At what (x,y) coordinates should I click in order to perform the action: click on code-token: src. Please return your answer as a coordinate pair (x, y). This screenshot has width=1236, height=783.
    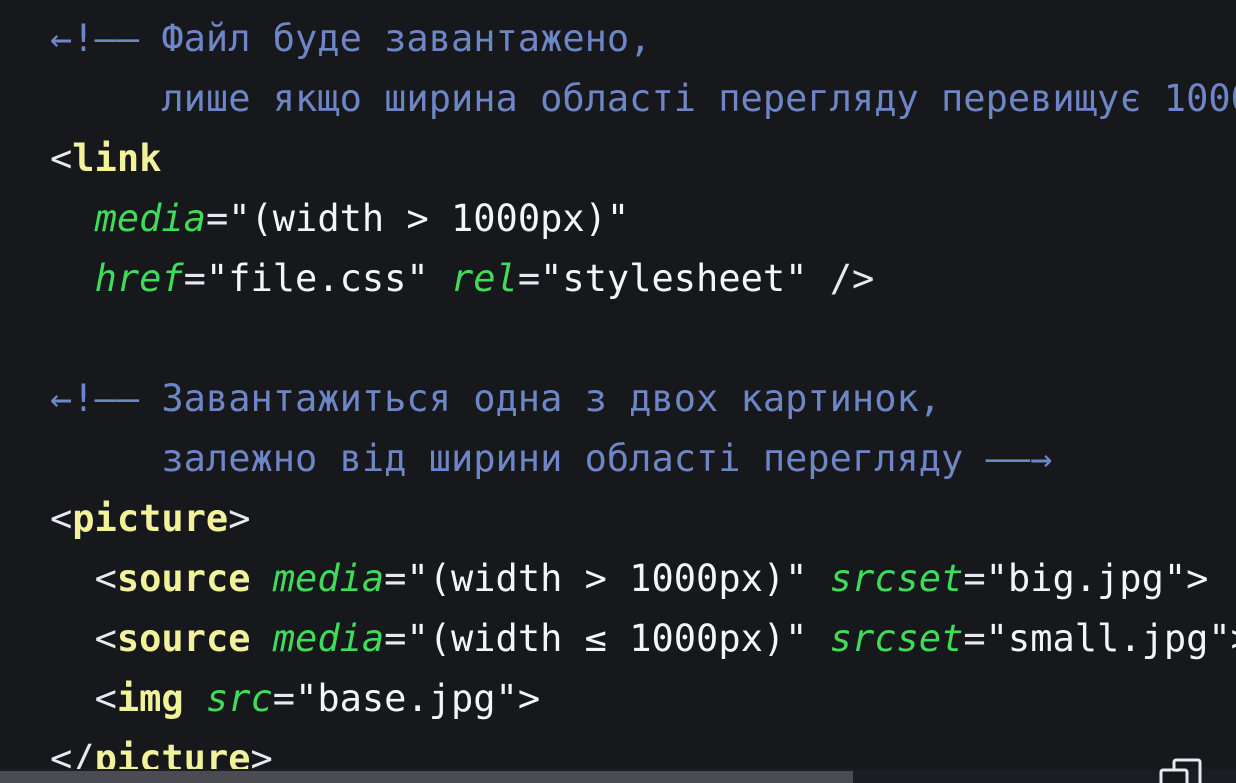
    Looking at the image, I should click on (239, 698).